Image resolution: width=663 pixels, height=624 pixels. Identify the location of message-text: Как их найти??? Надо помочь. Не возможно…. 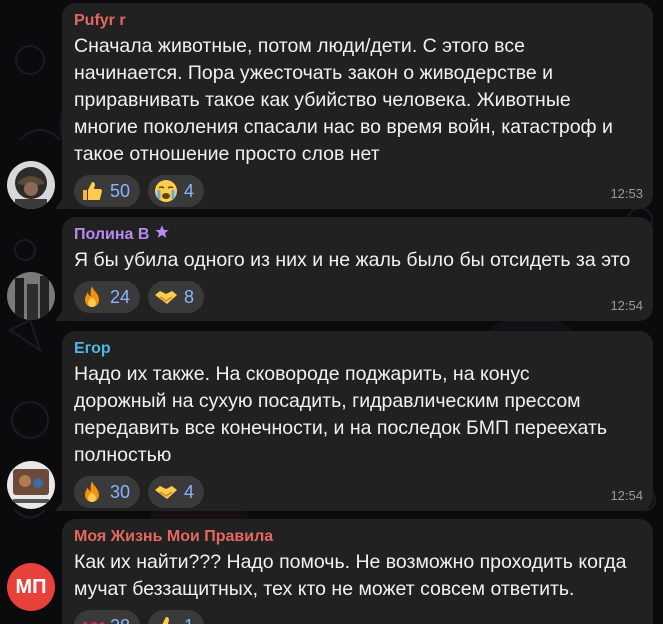
(350, 575).